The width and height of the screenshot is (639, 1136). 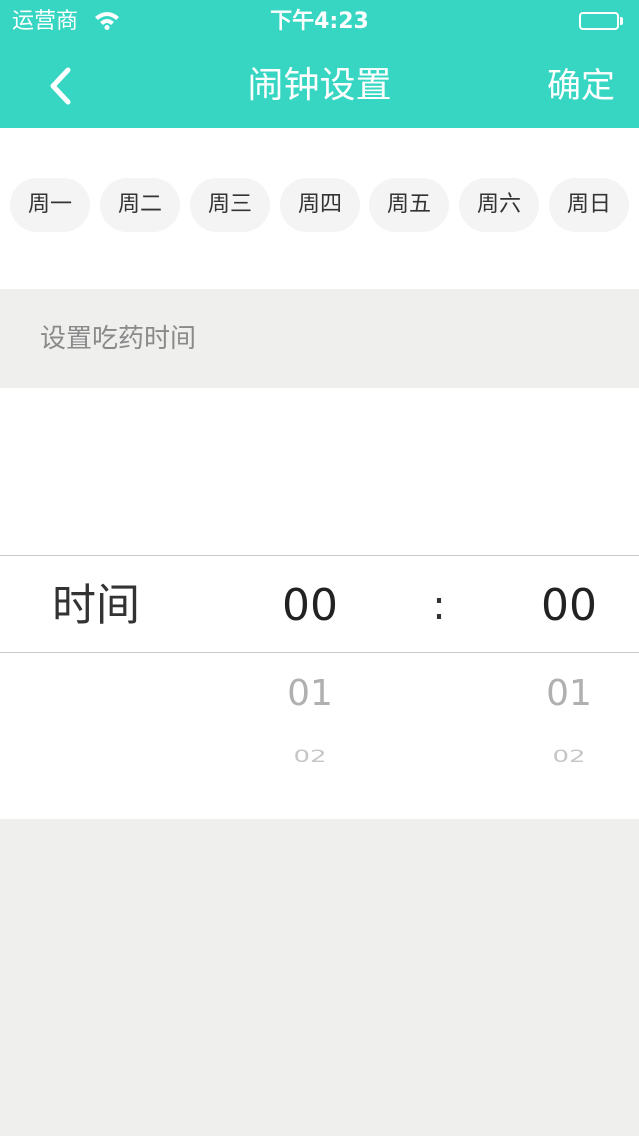 I want to click on battery-icon, so click(x=601, y=21).